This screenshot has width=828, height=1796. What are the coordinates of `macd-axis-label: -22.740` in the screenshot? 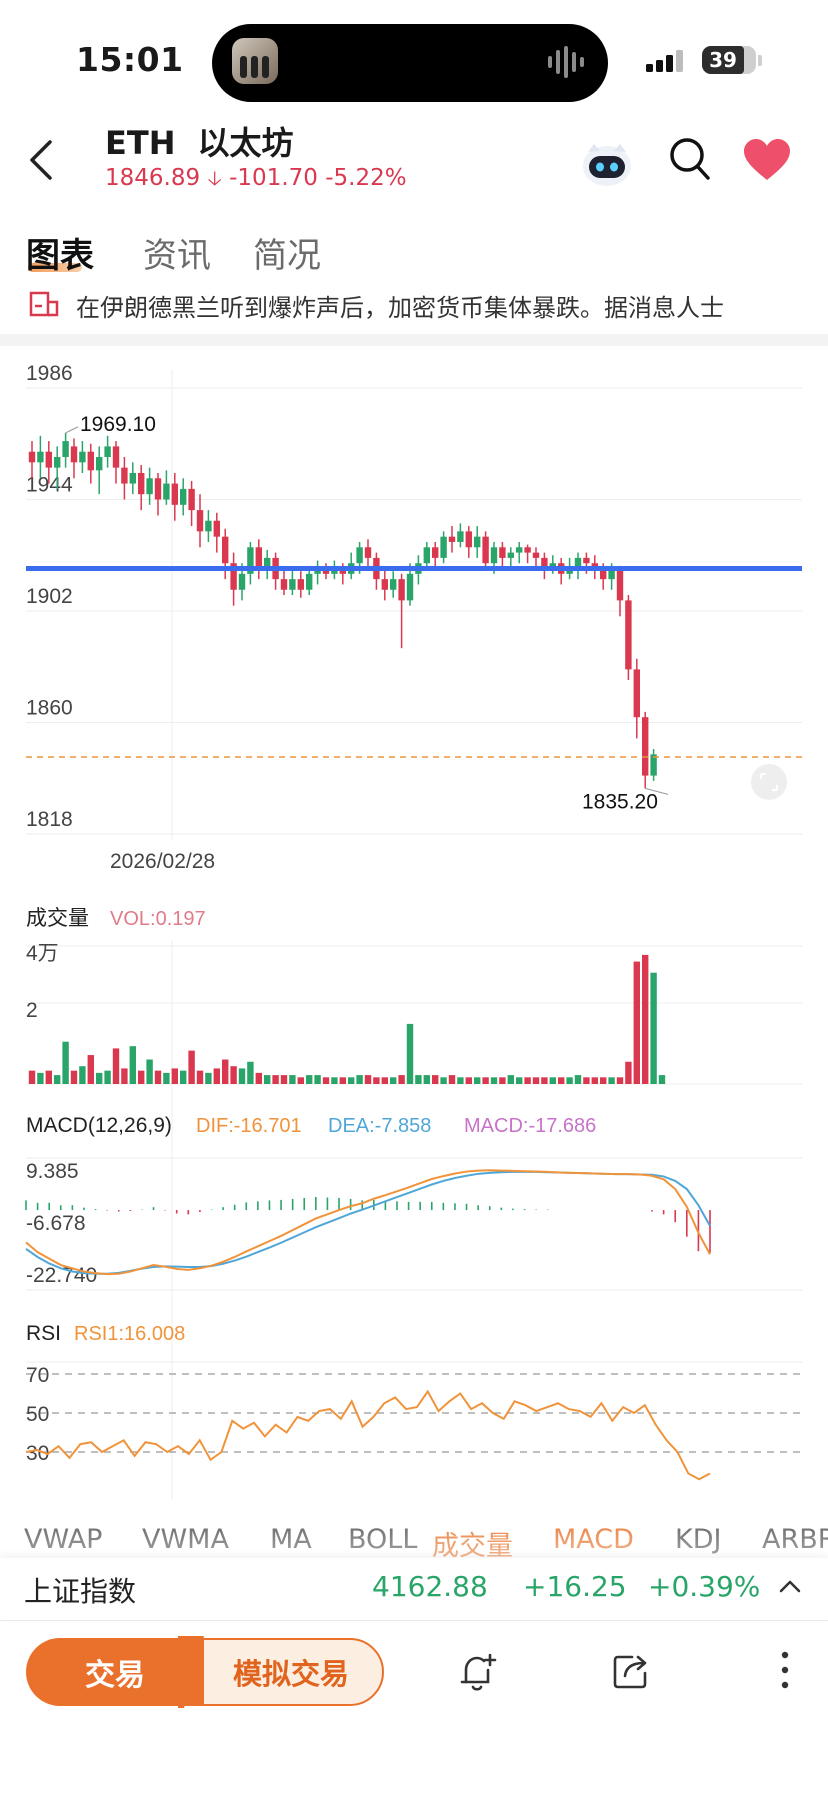 It's located at (61, 1275).